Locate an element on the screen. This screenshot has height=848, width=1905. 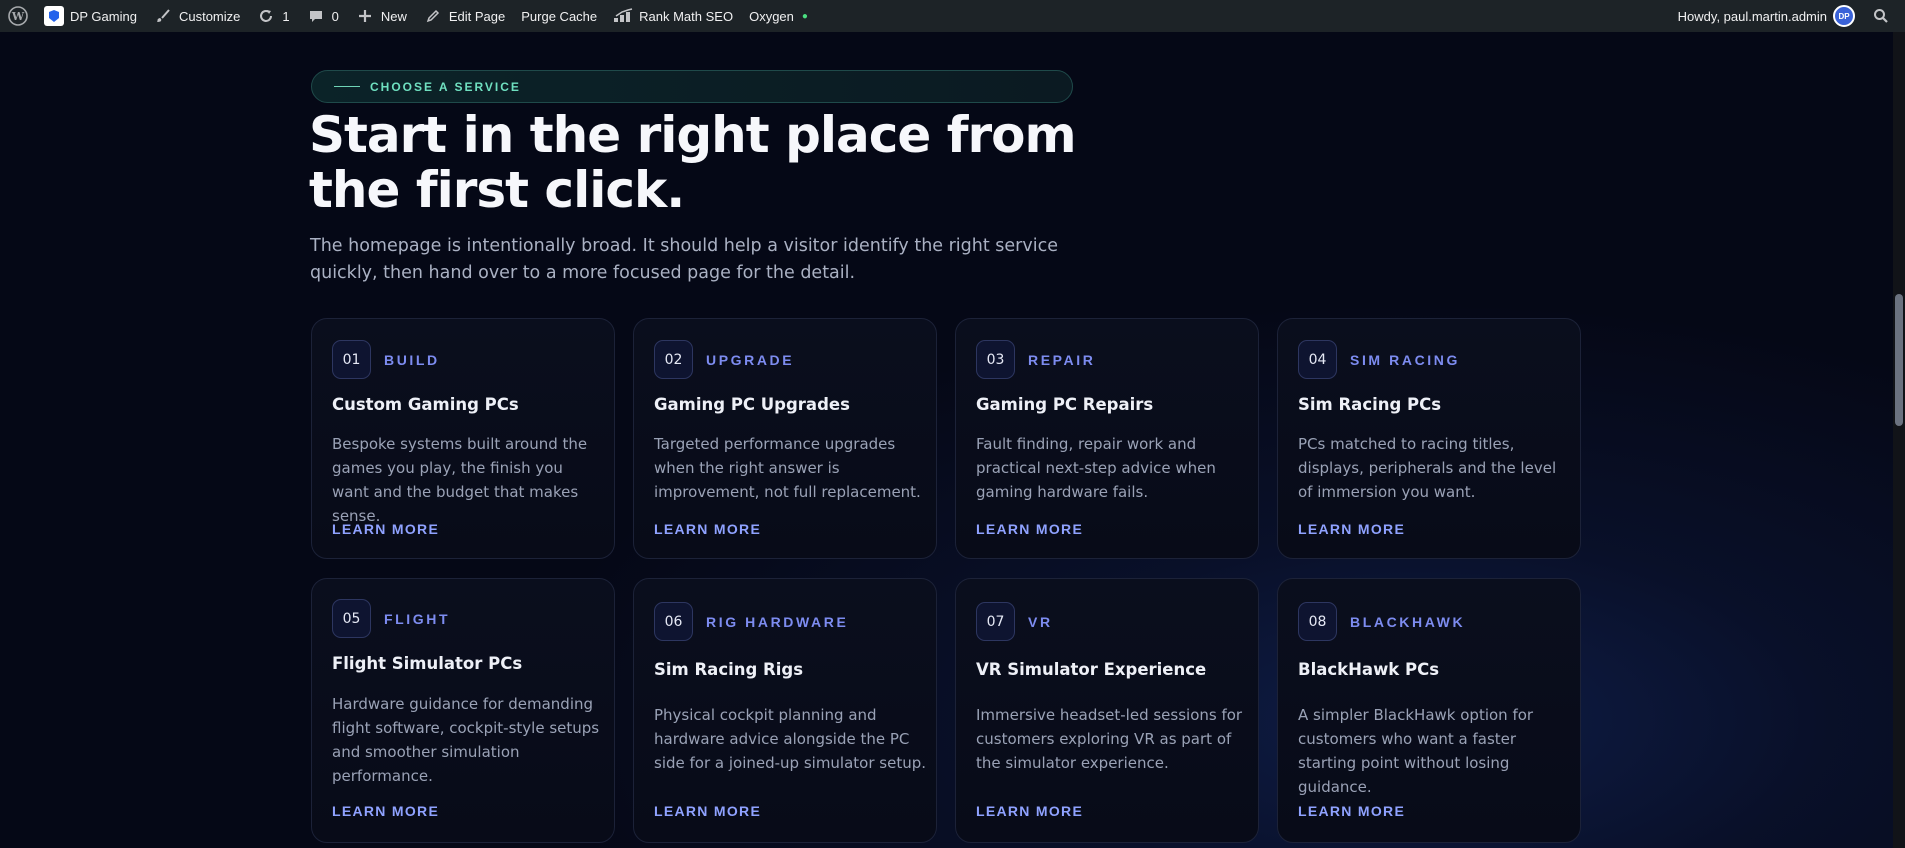
service-number: 02 is located at coordinates (673, 359).